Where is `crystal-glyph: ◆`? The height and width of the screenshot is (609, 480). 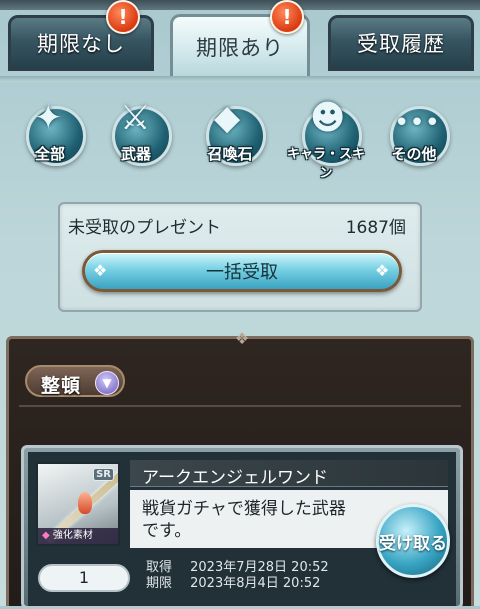
crystal-glyph: ◆ is located at coordinates (227, 118).